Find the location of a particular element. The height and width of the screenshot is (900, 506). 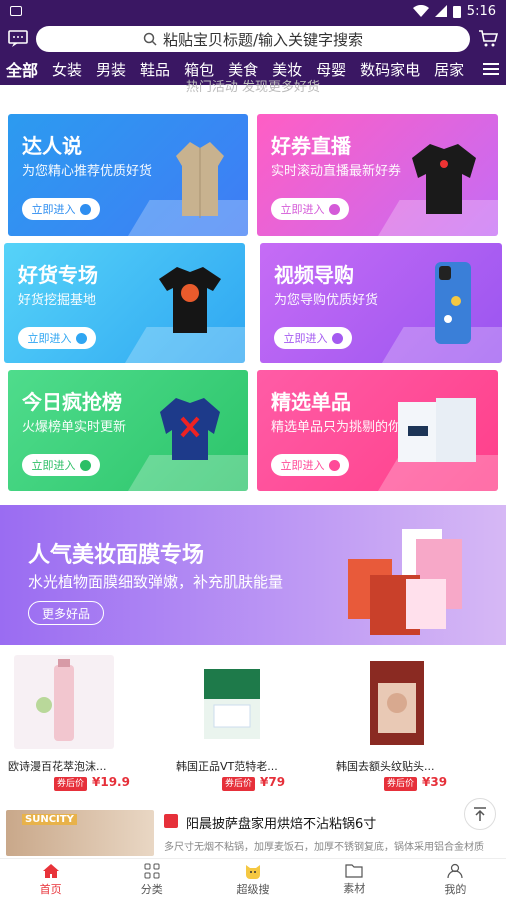

cart-icon is located at coordinates (488, 39).